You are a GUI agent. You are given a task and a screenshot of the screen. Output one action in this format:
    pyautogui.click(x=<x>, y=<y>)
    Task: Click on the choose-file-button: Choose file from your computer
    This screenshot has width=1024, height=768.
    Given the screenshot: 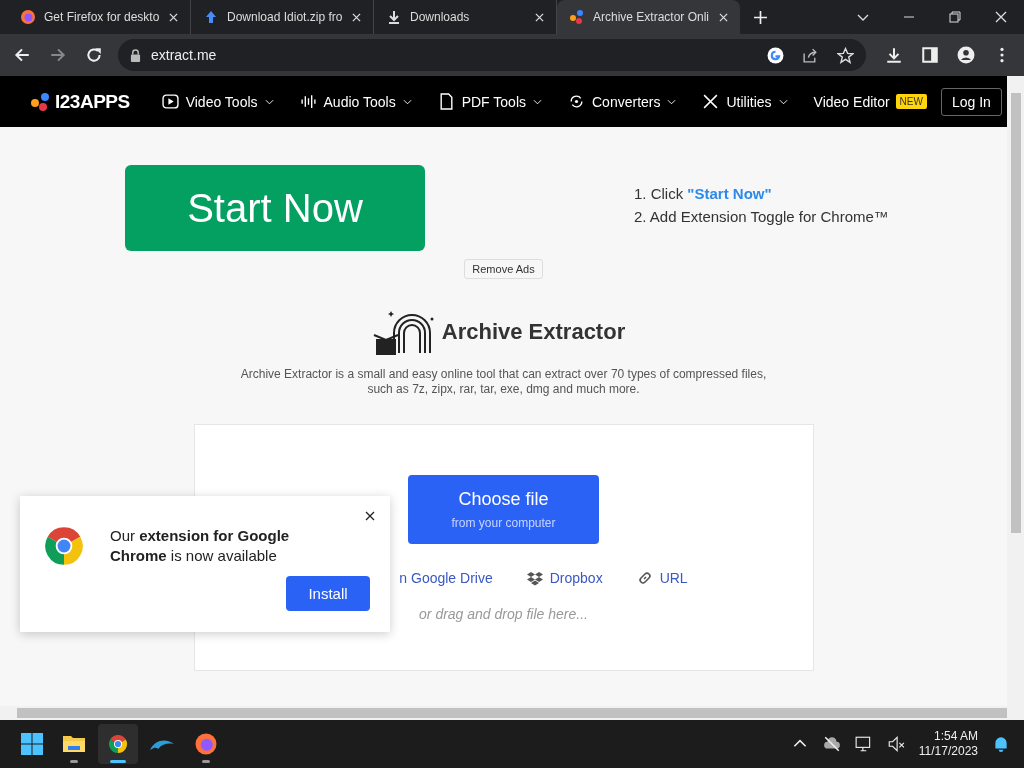 What is the action you would take?
    pyautogui.click(x=503, y=509)
    